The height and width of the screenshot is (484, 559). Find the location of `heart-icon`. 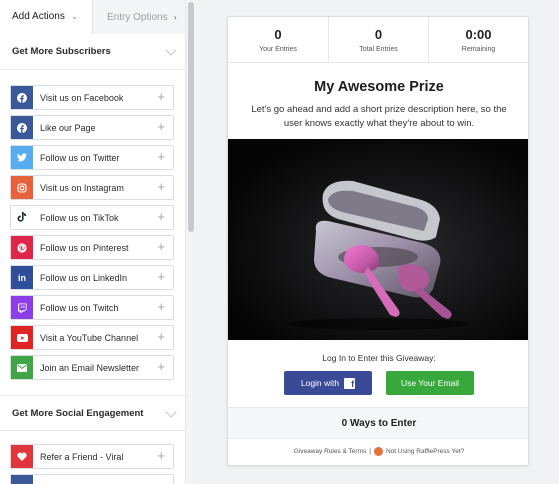

heart-icon is located at coordinates (22, 456).